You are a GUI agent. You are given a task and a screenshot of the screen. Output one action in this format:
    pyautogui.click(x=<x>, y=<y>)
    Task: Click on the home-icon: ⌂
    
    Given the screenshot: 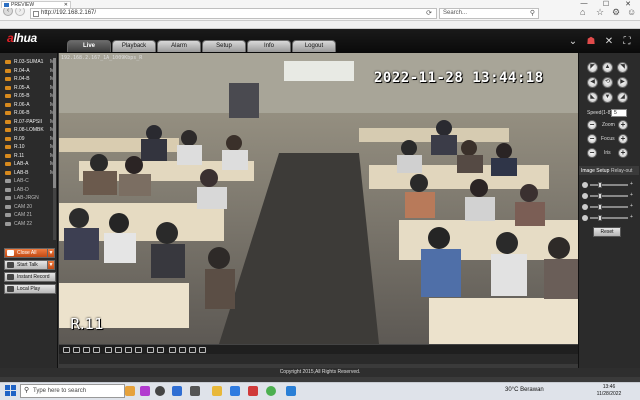 What is the action you would take?
    pyautogui.click(x=582, y=12)
    